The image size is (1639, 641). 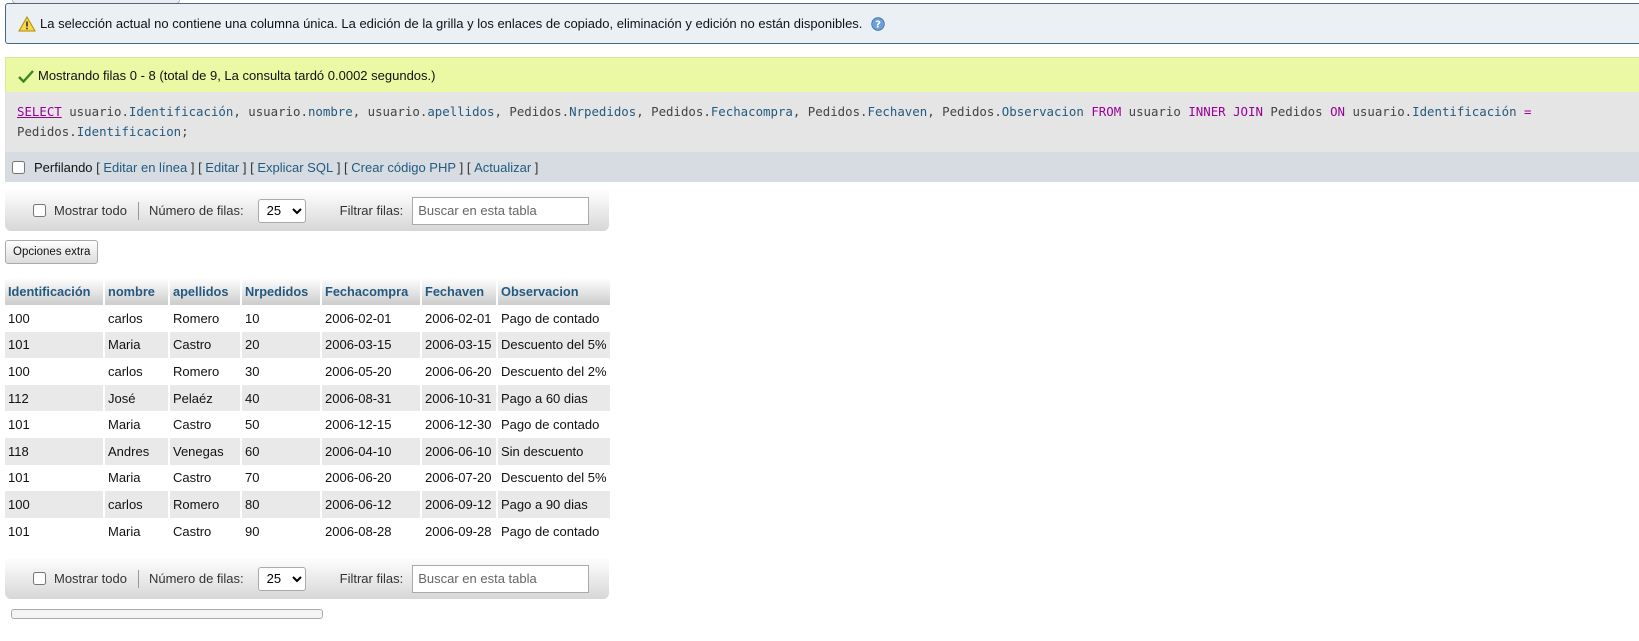 I want to click on table-cell: 2006-08-31, so click(x=371, y=398).